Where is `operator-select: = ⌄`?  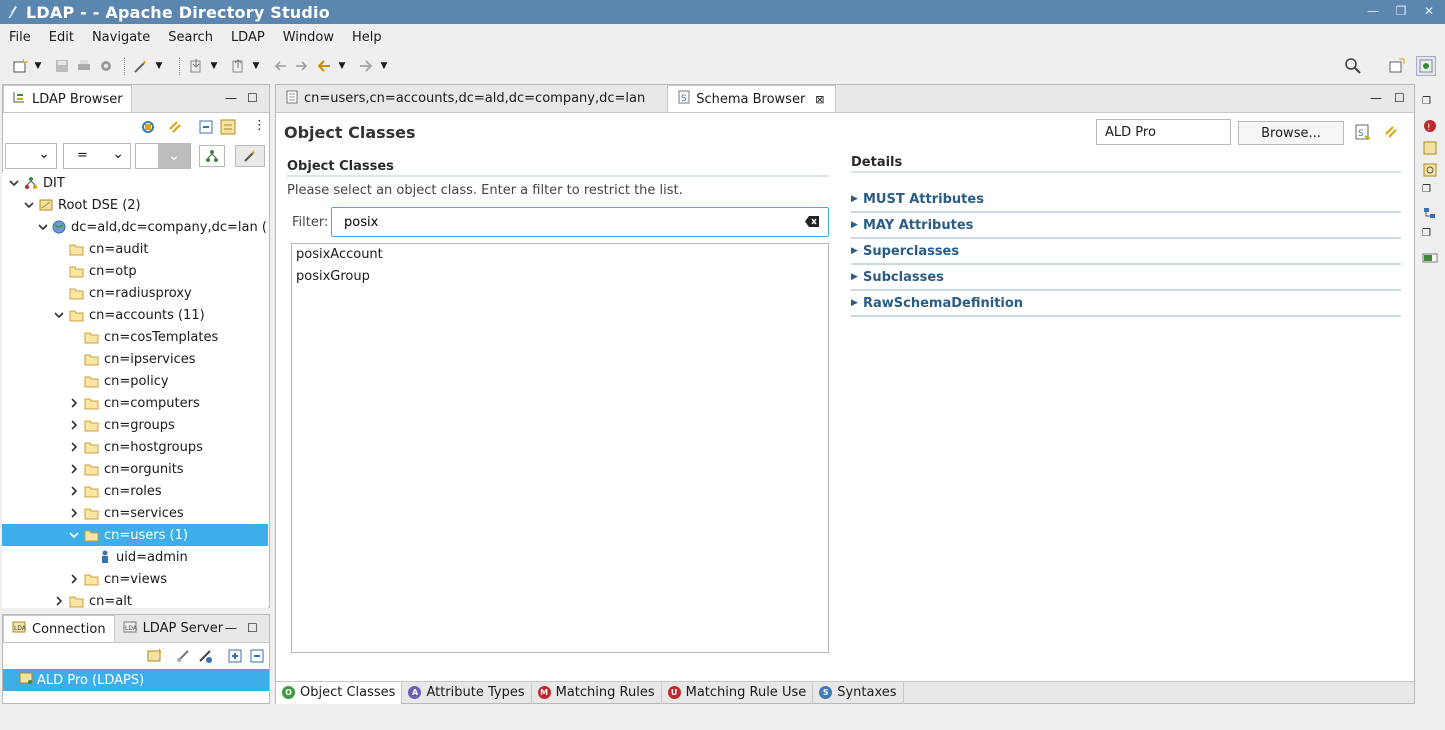 operator-select: = ⌄ is located at coordinates (97, 156).